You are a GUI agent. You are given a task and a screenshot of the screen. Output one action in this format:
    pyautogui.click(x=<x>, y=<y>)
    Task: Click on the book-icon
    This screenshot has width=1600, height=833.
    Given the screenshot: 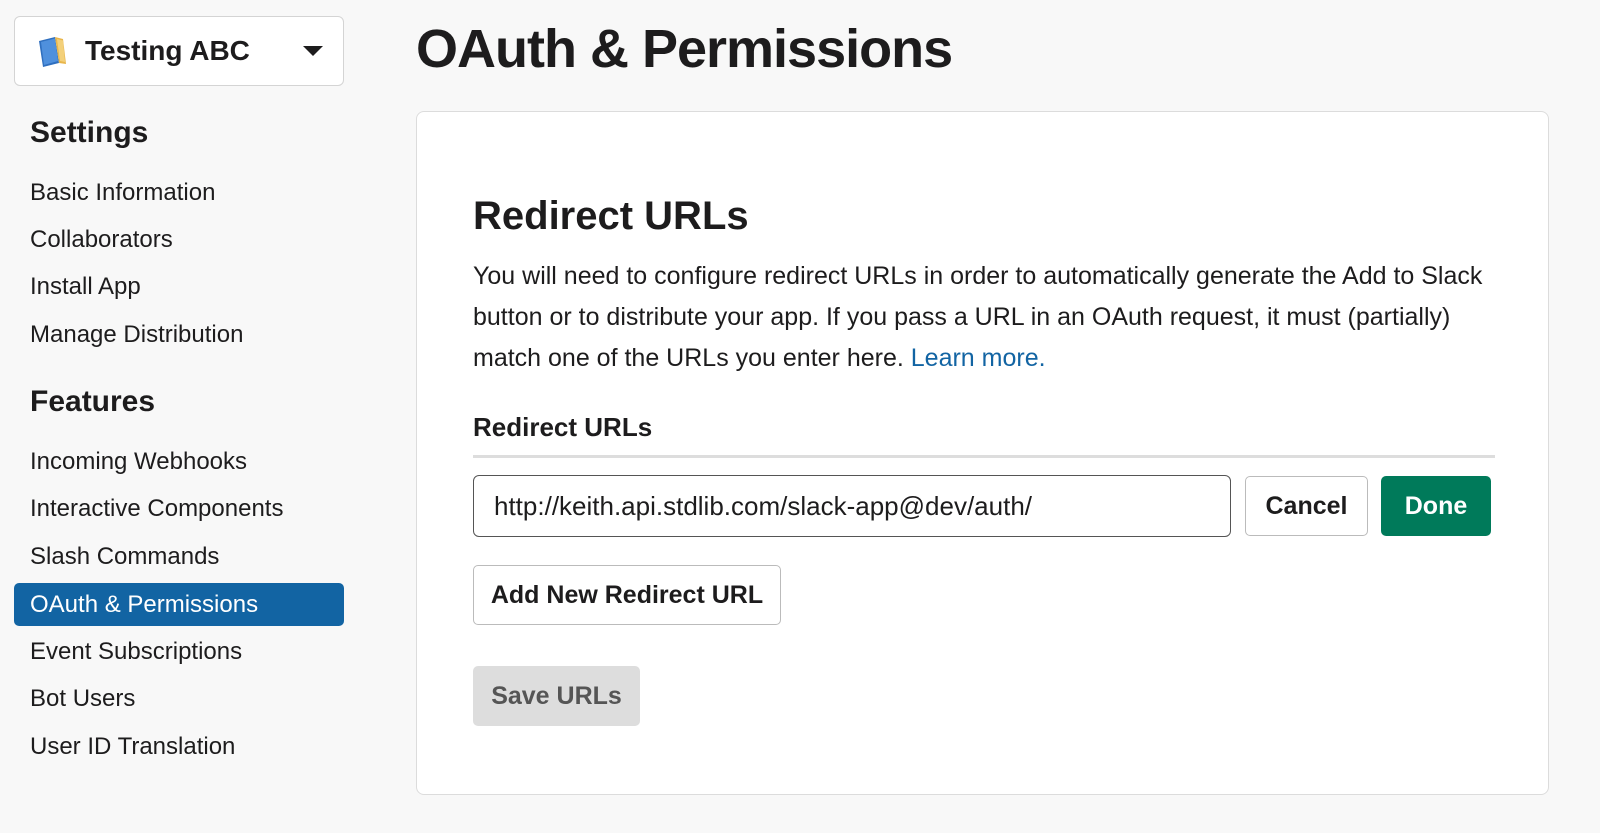 What is the action you would take?
    pyautogui.click(x=51, y=51)
    